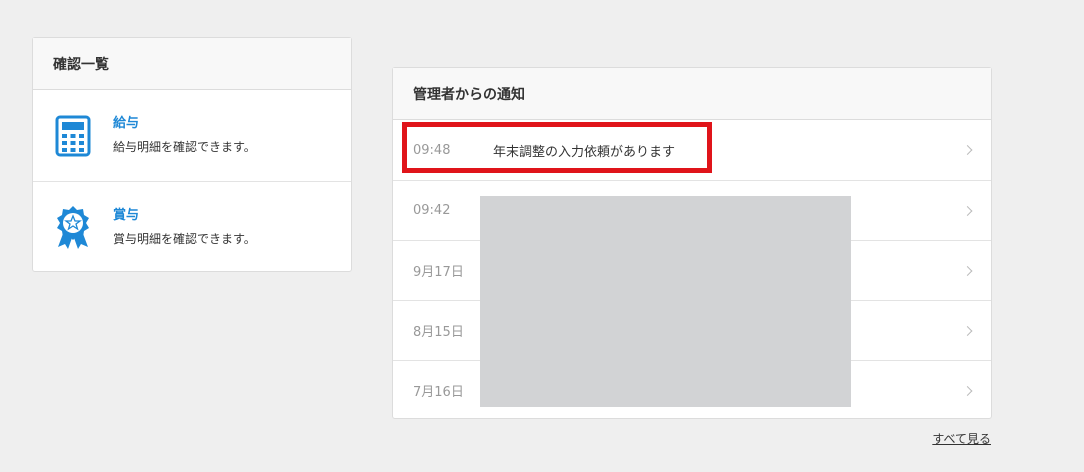 Image resolution: width=1084 pixels, height=472 pixels. I want to click on confirm-list-card: 確認一覧 給与 給与明細を確認できます。 賞与 賞与明細を確認できます。, so click(192, 154).